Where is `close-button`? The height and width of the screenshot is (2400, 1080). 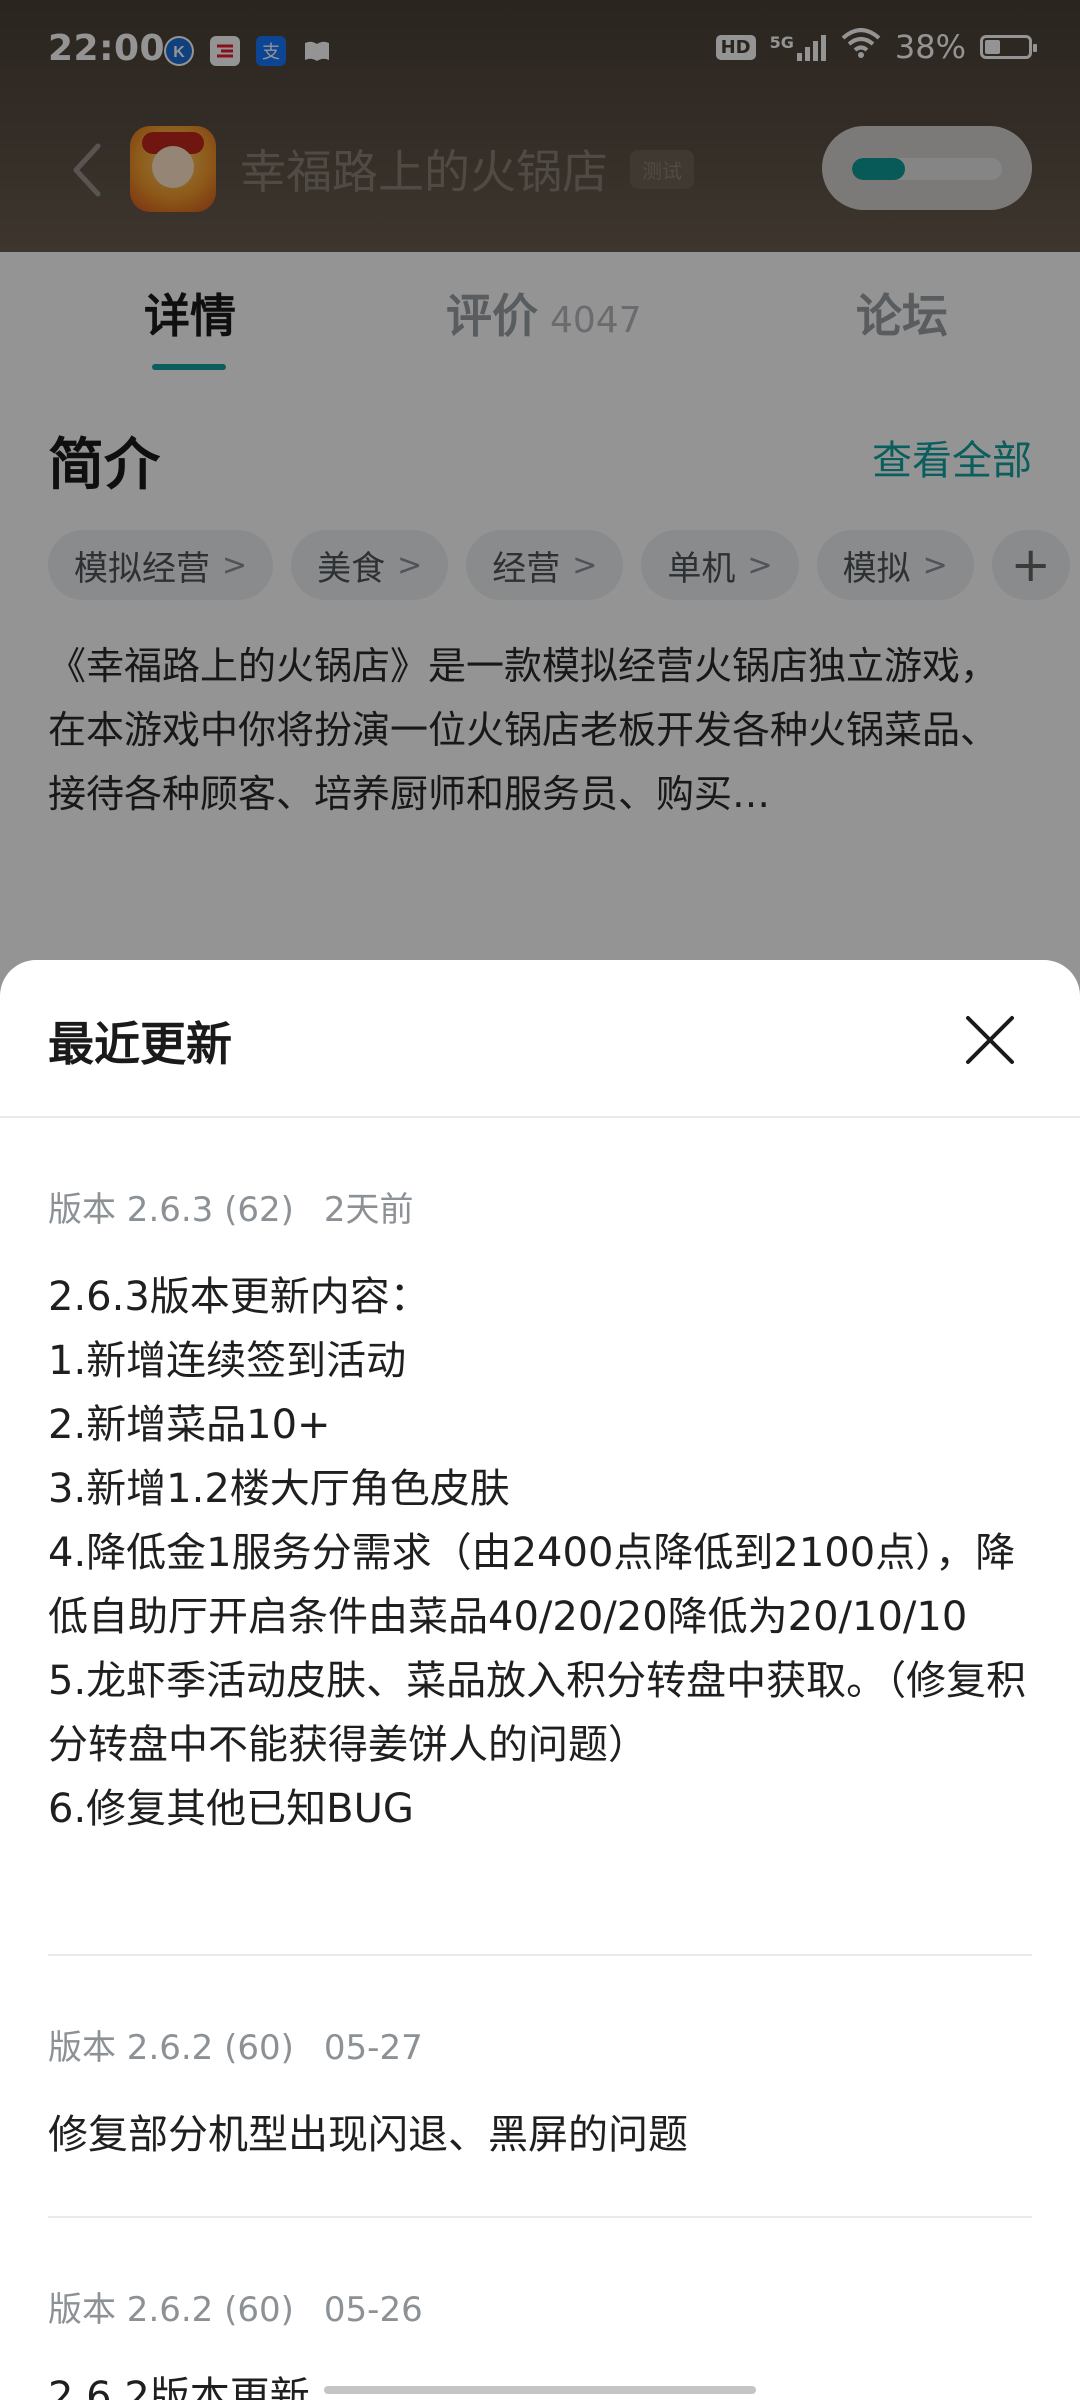
close-button is located at coordinates (990, 1040).